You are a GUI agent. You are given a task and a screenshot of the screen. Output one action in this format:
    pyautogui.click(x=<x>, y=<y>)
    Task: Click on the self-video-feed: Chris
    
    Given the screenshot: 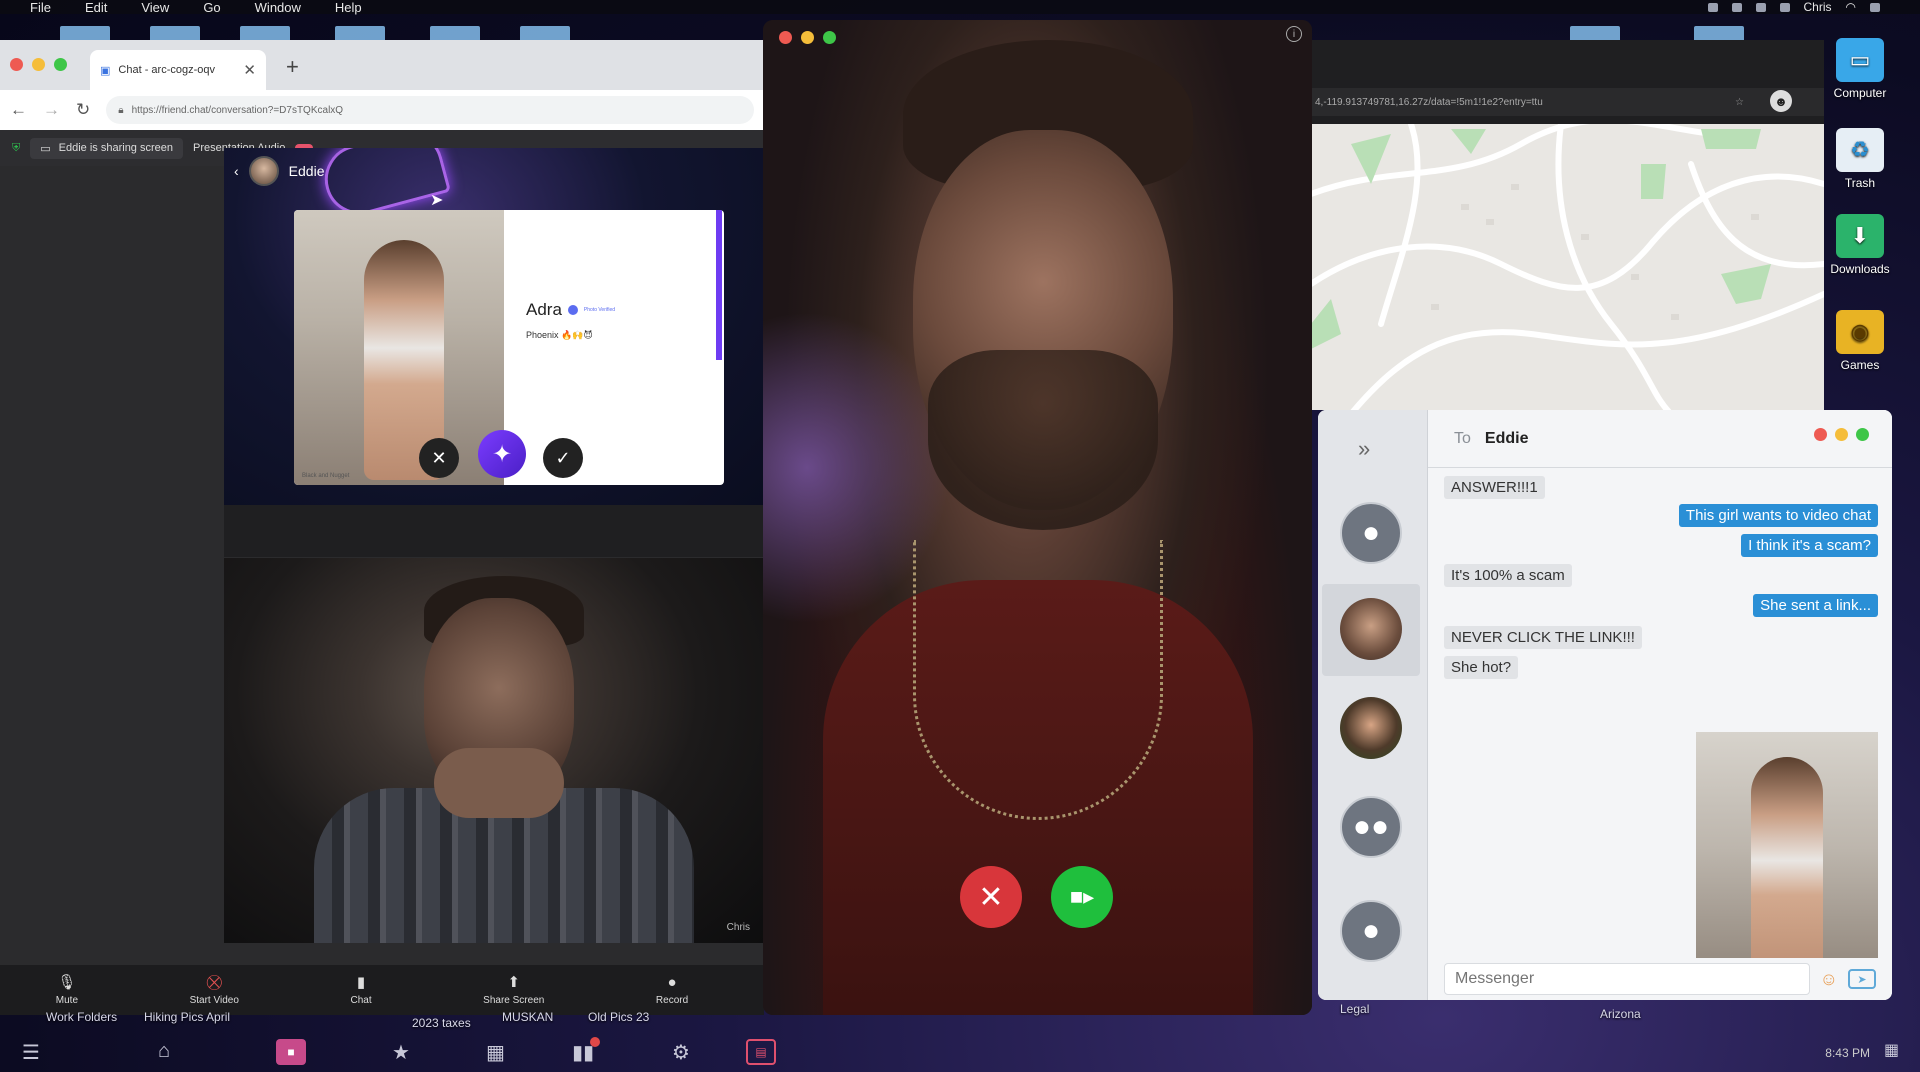 What is the action you would take?
    pyautogui.click(x=494, y=750)
    